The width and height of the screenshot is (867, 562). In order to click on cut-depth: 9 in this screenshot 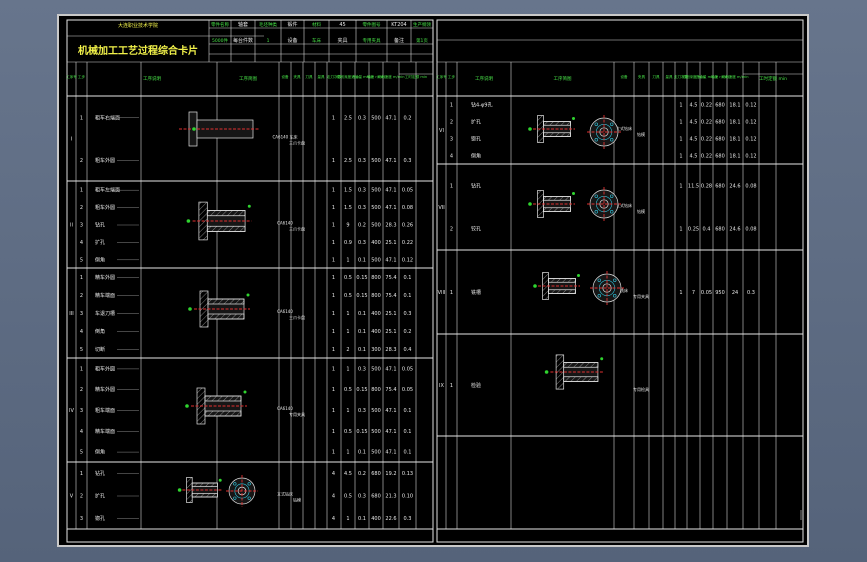, I will do `click(347, 226)`.